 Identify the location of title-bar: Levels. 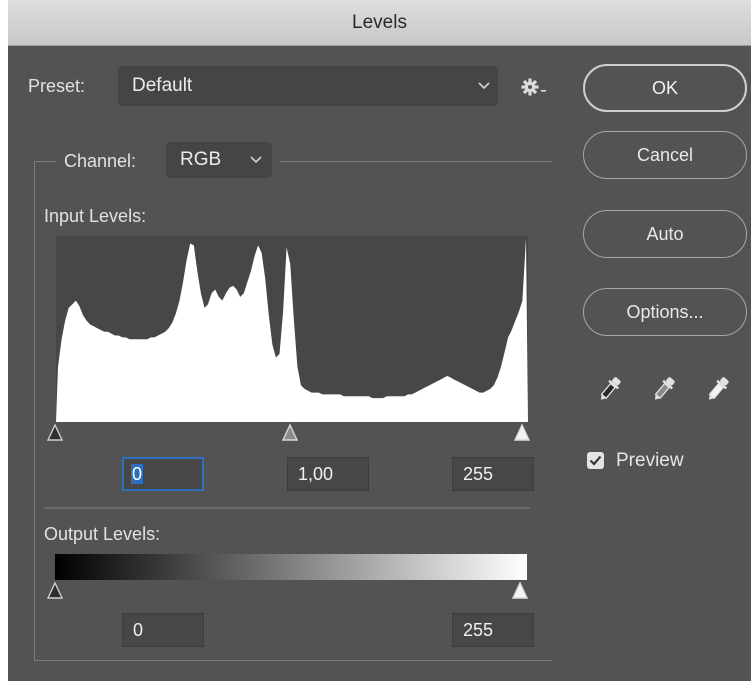
(379, 23).